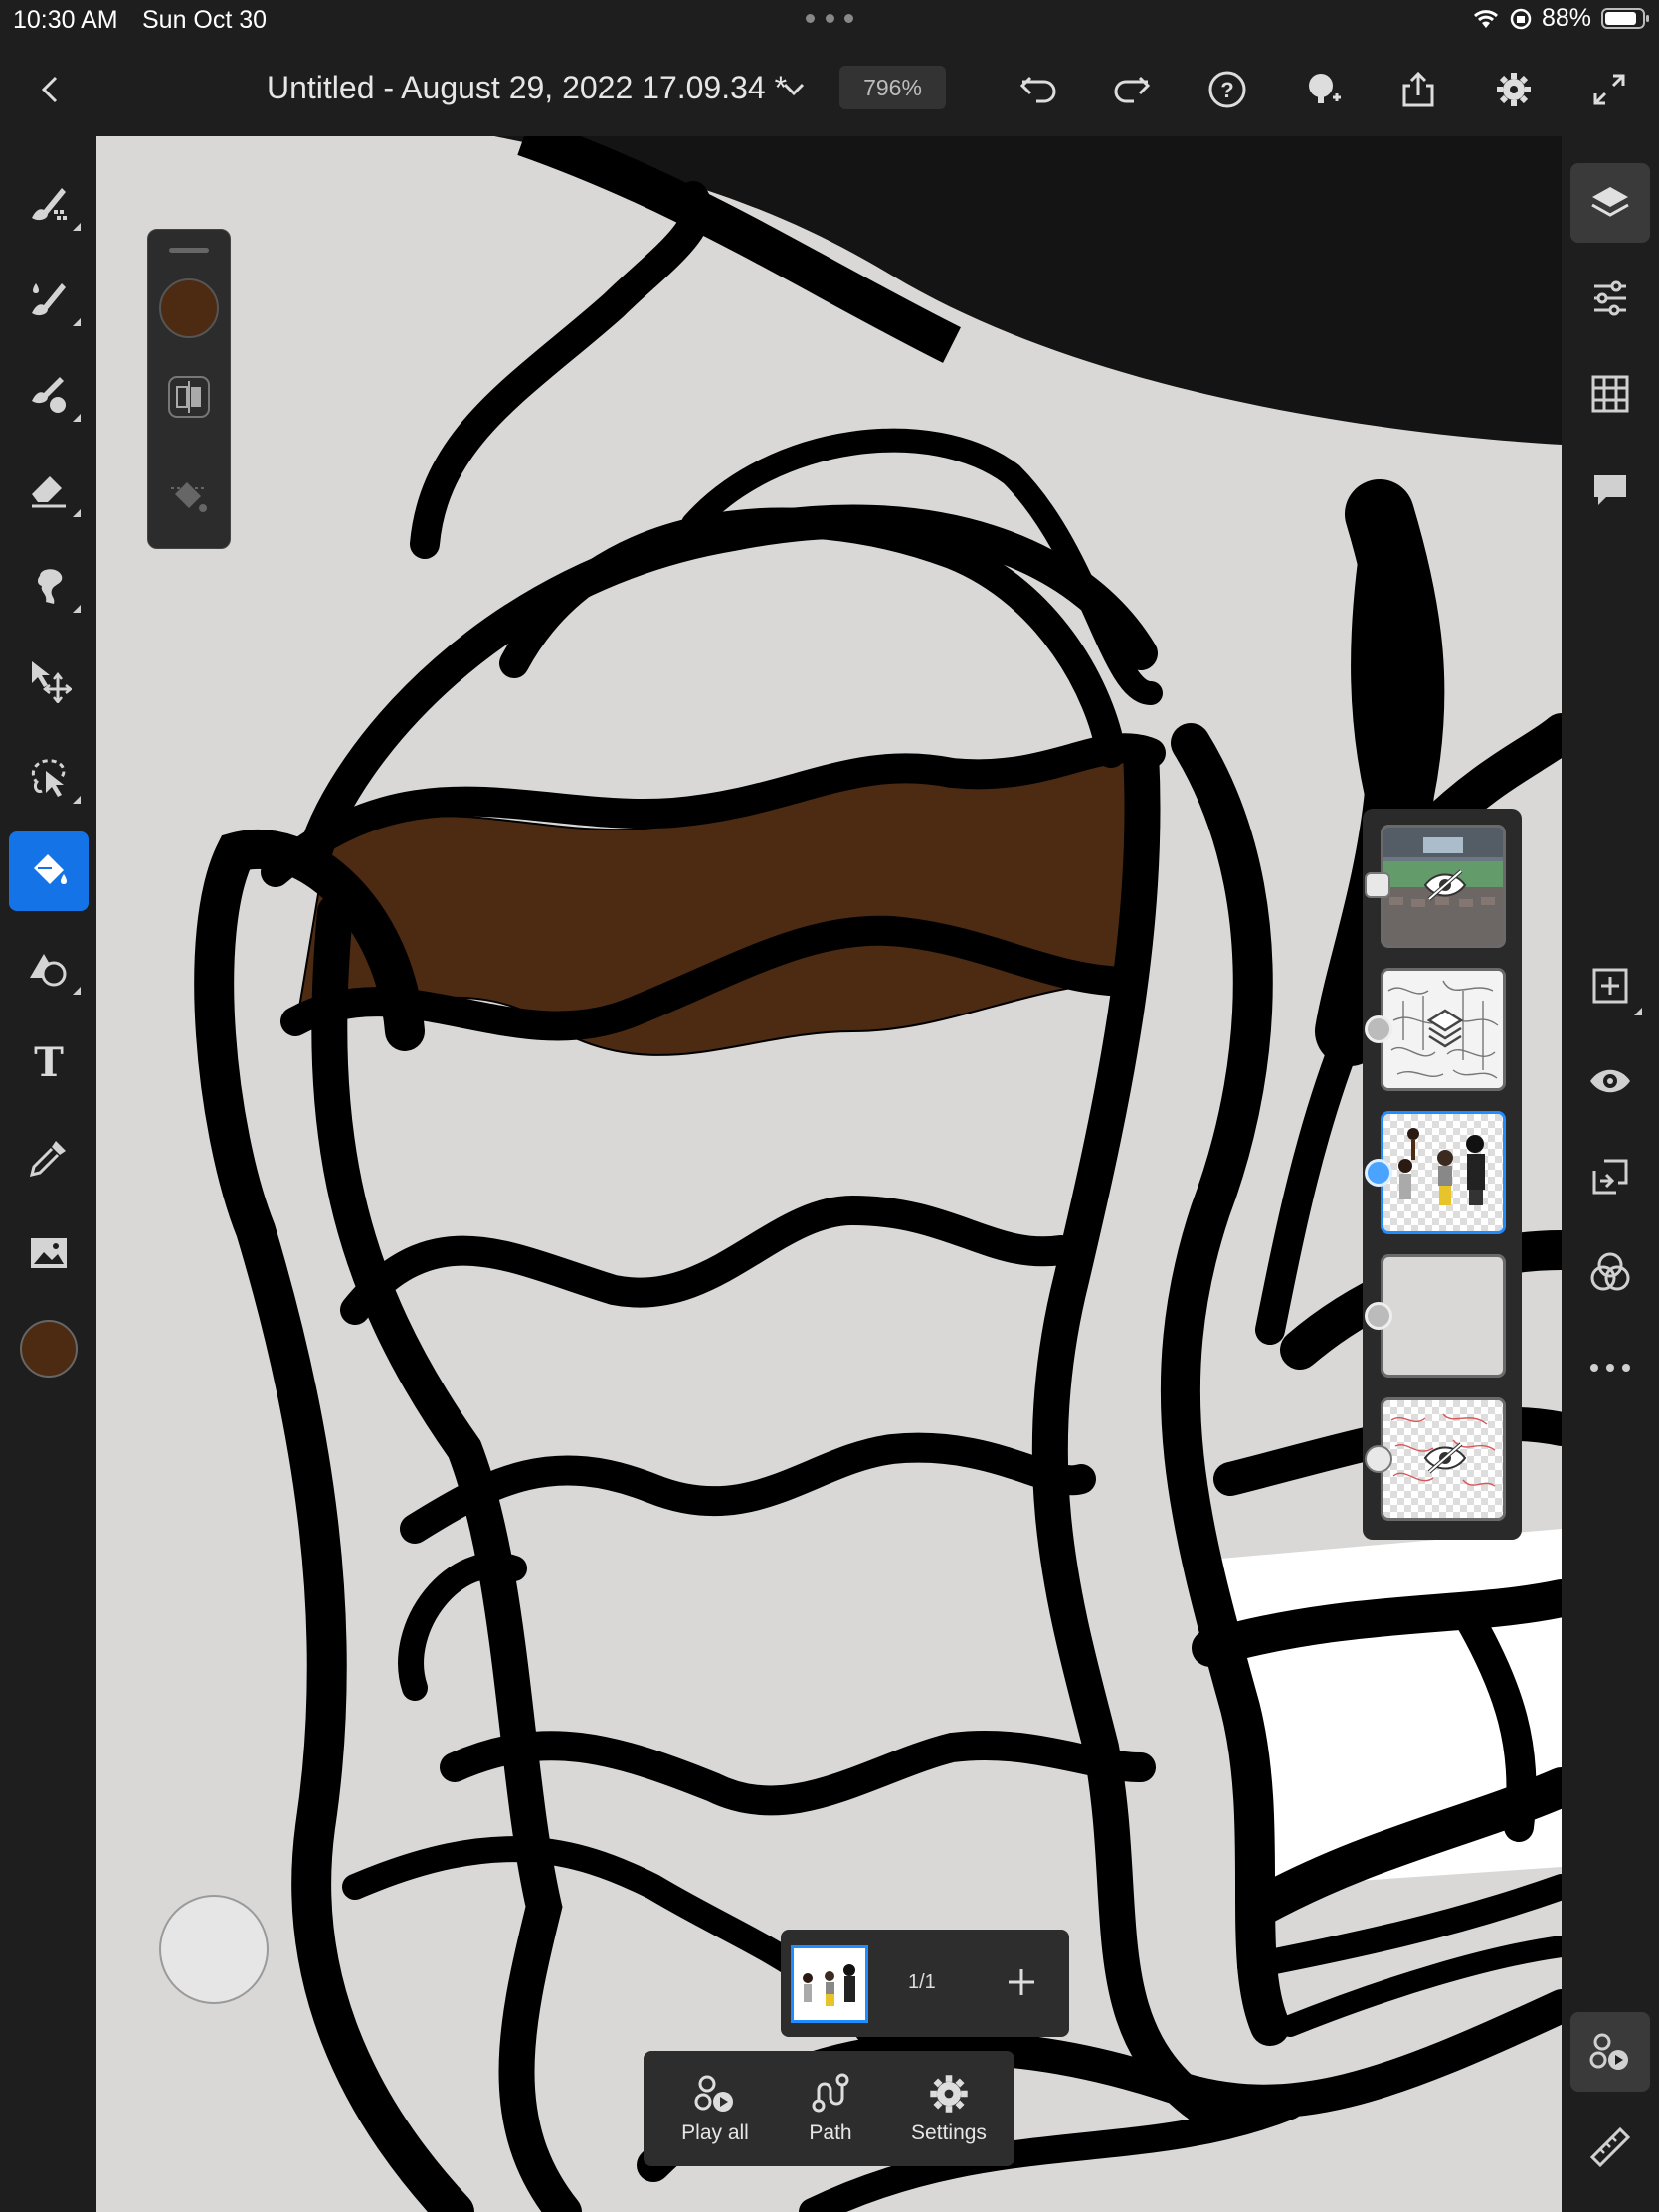 The height and width of the screenshot is (2212, 1659). Describe the element at coordinates (1566, 18) in the screenshot. I see `battery-percentage: 88%` at that location.